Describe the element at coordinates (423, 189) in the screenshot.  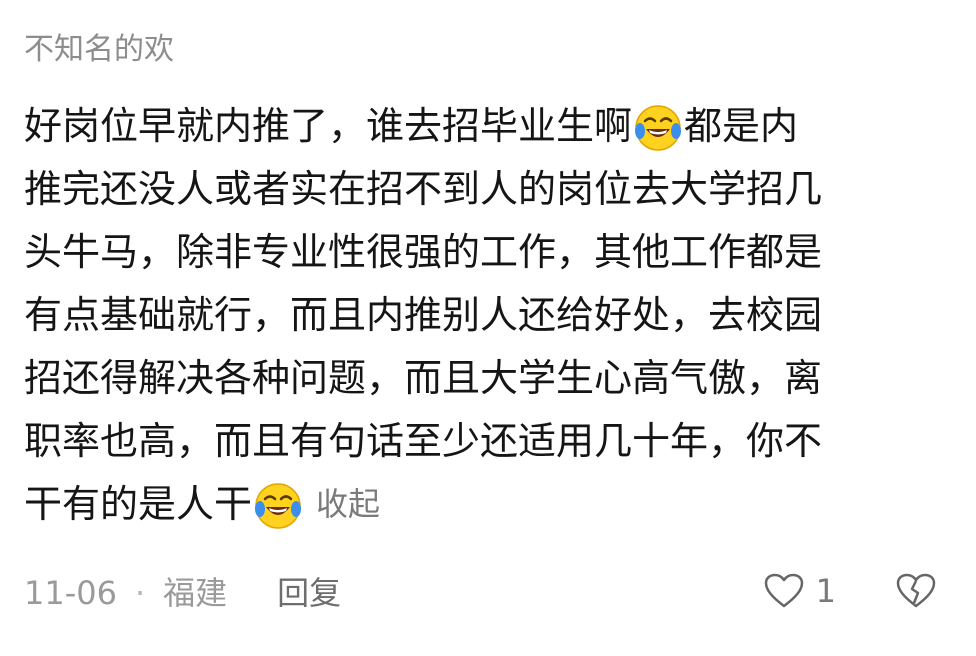
I see `comment-text: 推完还没人或者实在招不到人的岗位去大学招几` at that location.